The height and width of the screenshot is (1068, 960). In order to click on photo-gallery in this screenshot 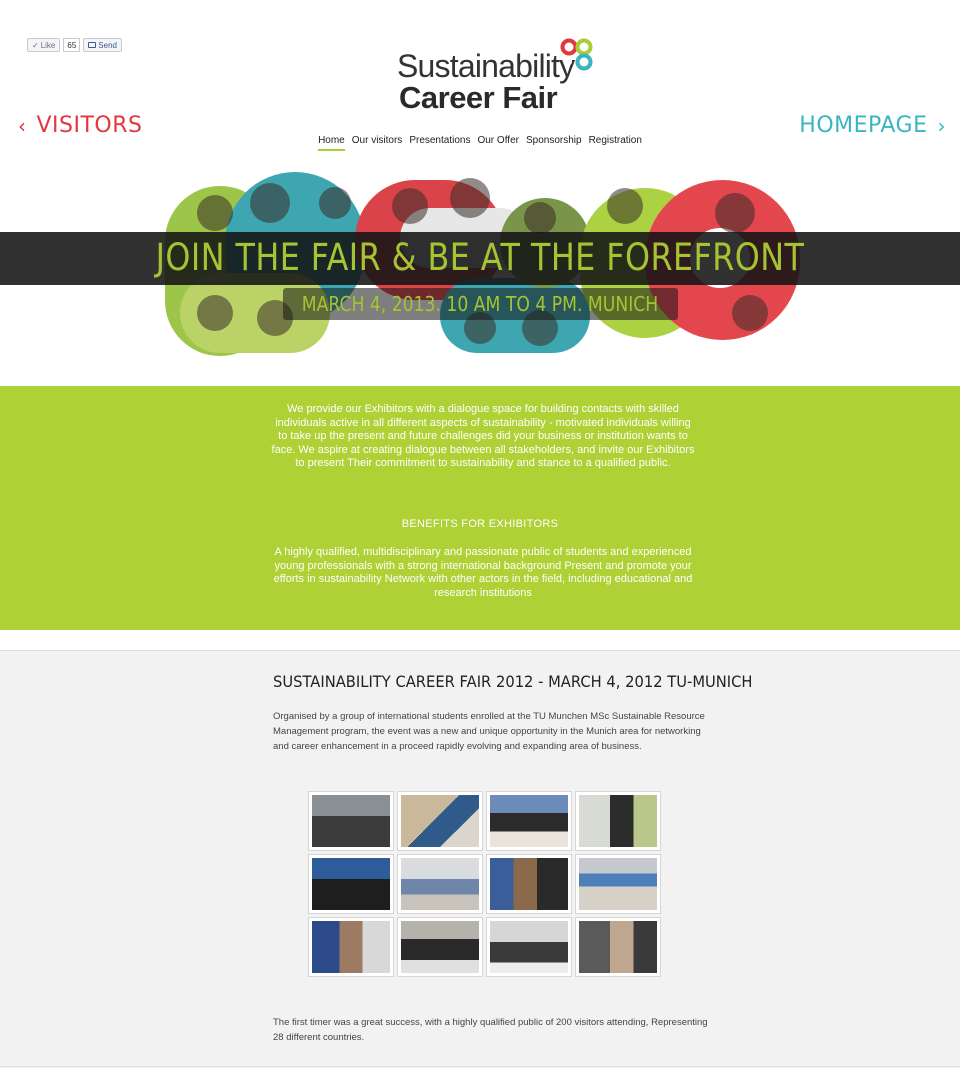, I will do `click(484, 884)`.